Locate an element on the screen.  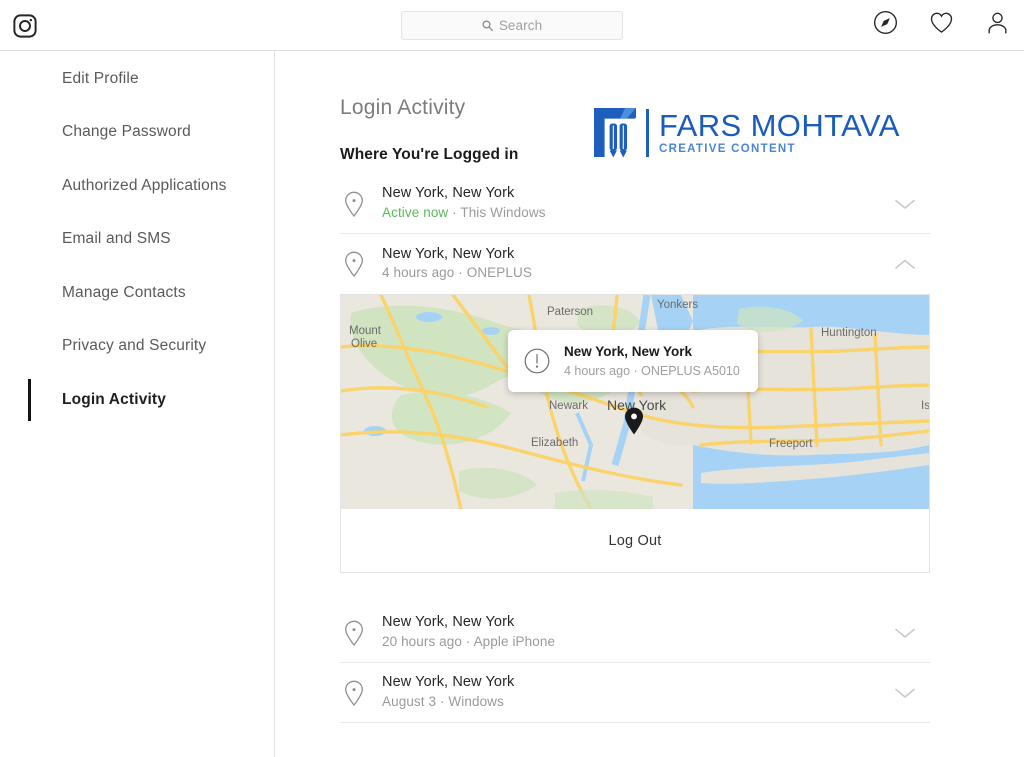
session-row: New York, New York August 3 · Windows is located at coordinates (635, 693).